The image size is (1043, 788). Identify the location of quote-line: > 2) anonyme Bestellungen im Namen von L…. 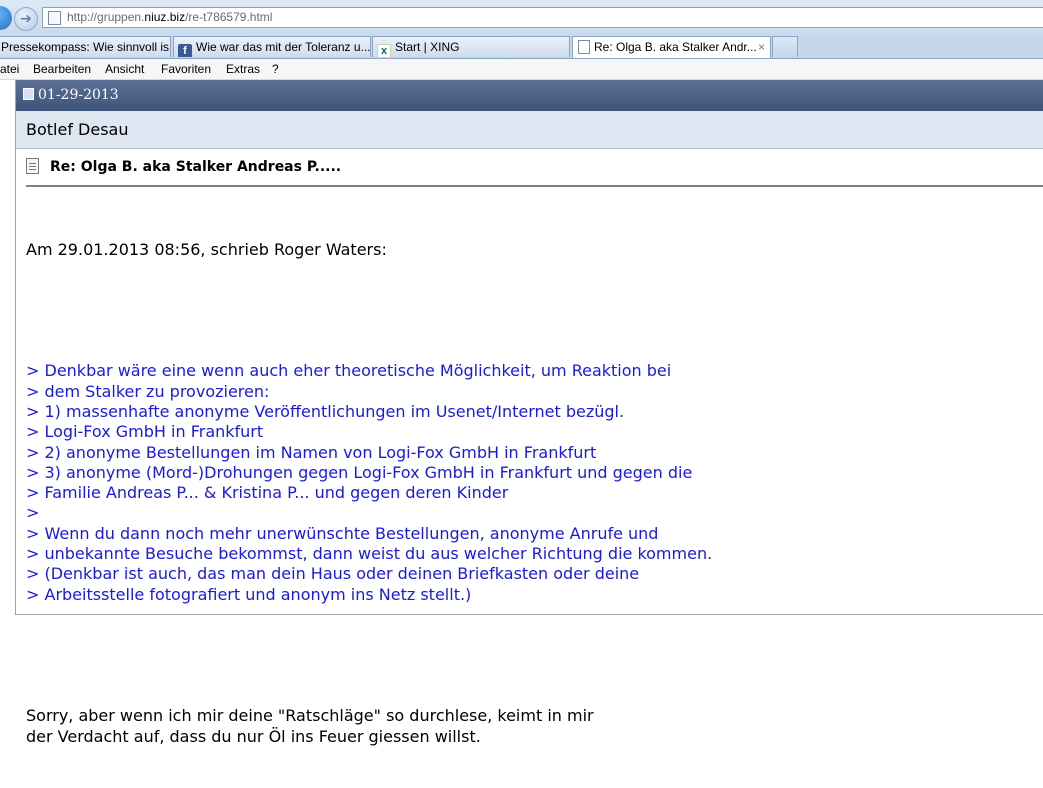
(311, 452).